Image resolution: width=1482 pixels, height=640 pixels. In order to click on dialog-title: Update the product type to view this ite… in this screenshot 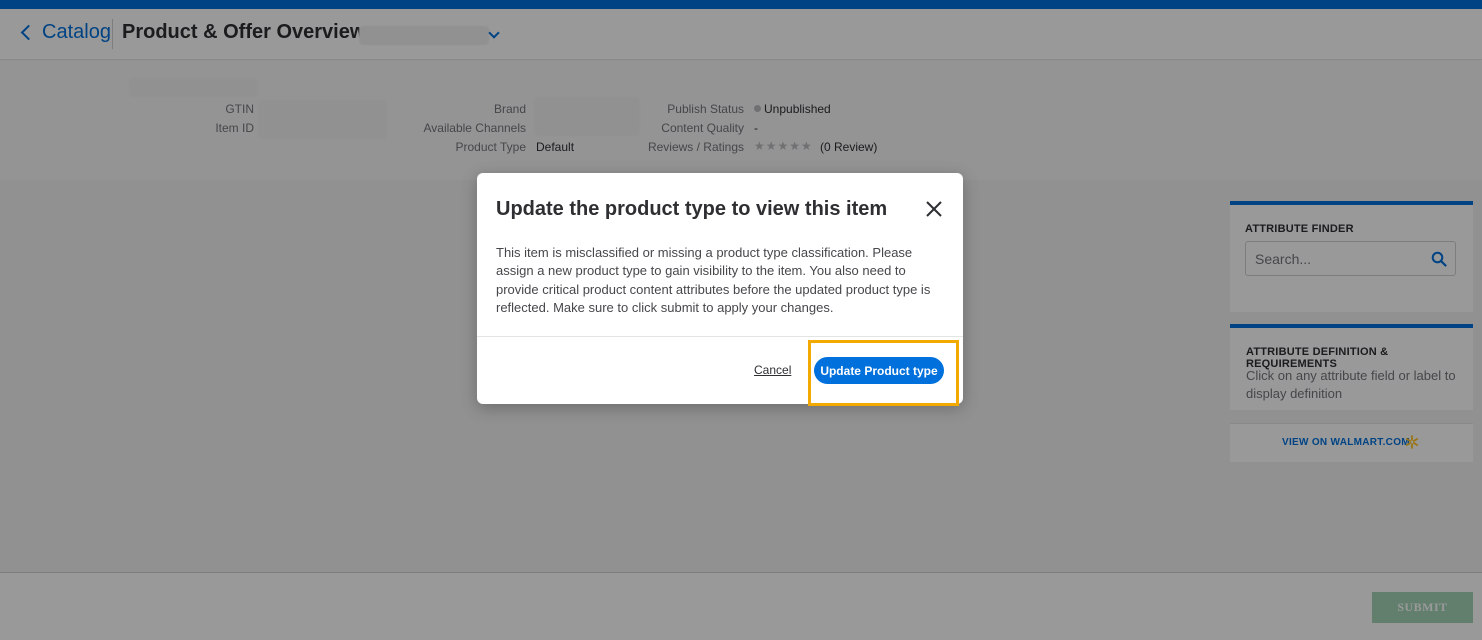, I will do `click(692, 209)`.